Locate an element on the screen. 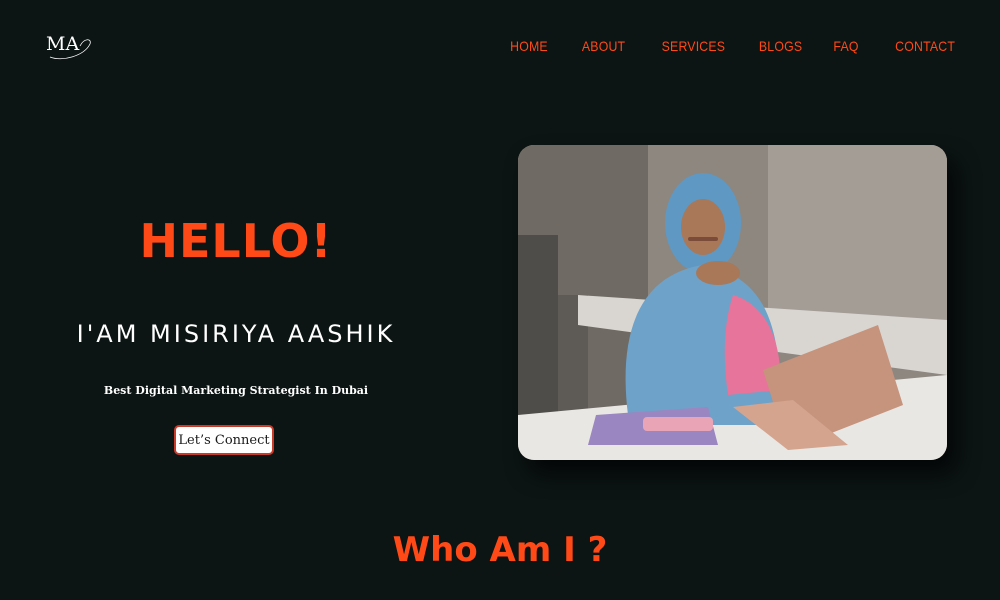 Image resolution: width=1000 pixels, height=600 pixels. nav-item-about: ABOUT is located at coordinates (603, 46).